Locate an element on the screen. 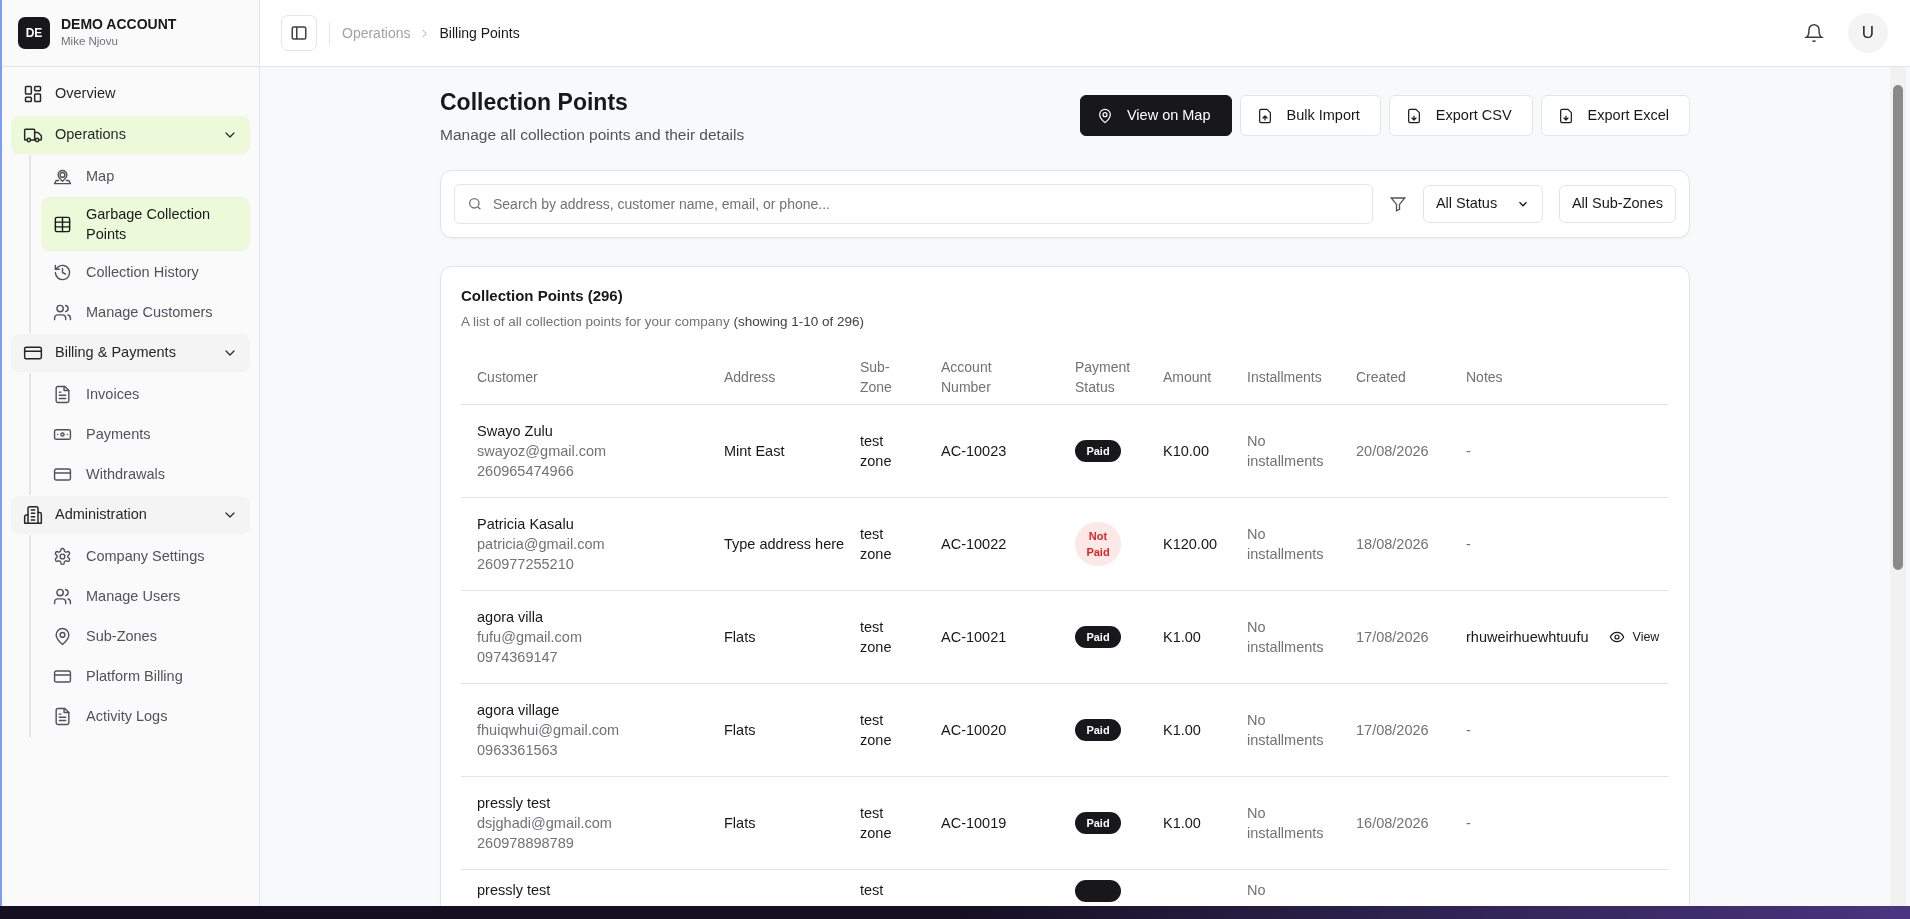  table-cell-text: 16/08/2026 is located at coordinates (1393, 823).